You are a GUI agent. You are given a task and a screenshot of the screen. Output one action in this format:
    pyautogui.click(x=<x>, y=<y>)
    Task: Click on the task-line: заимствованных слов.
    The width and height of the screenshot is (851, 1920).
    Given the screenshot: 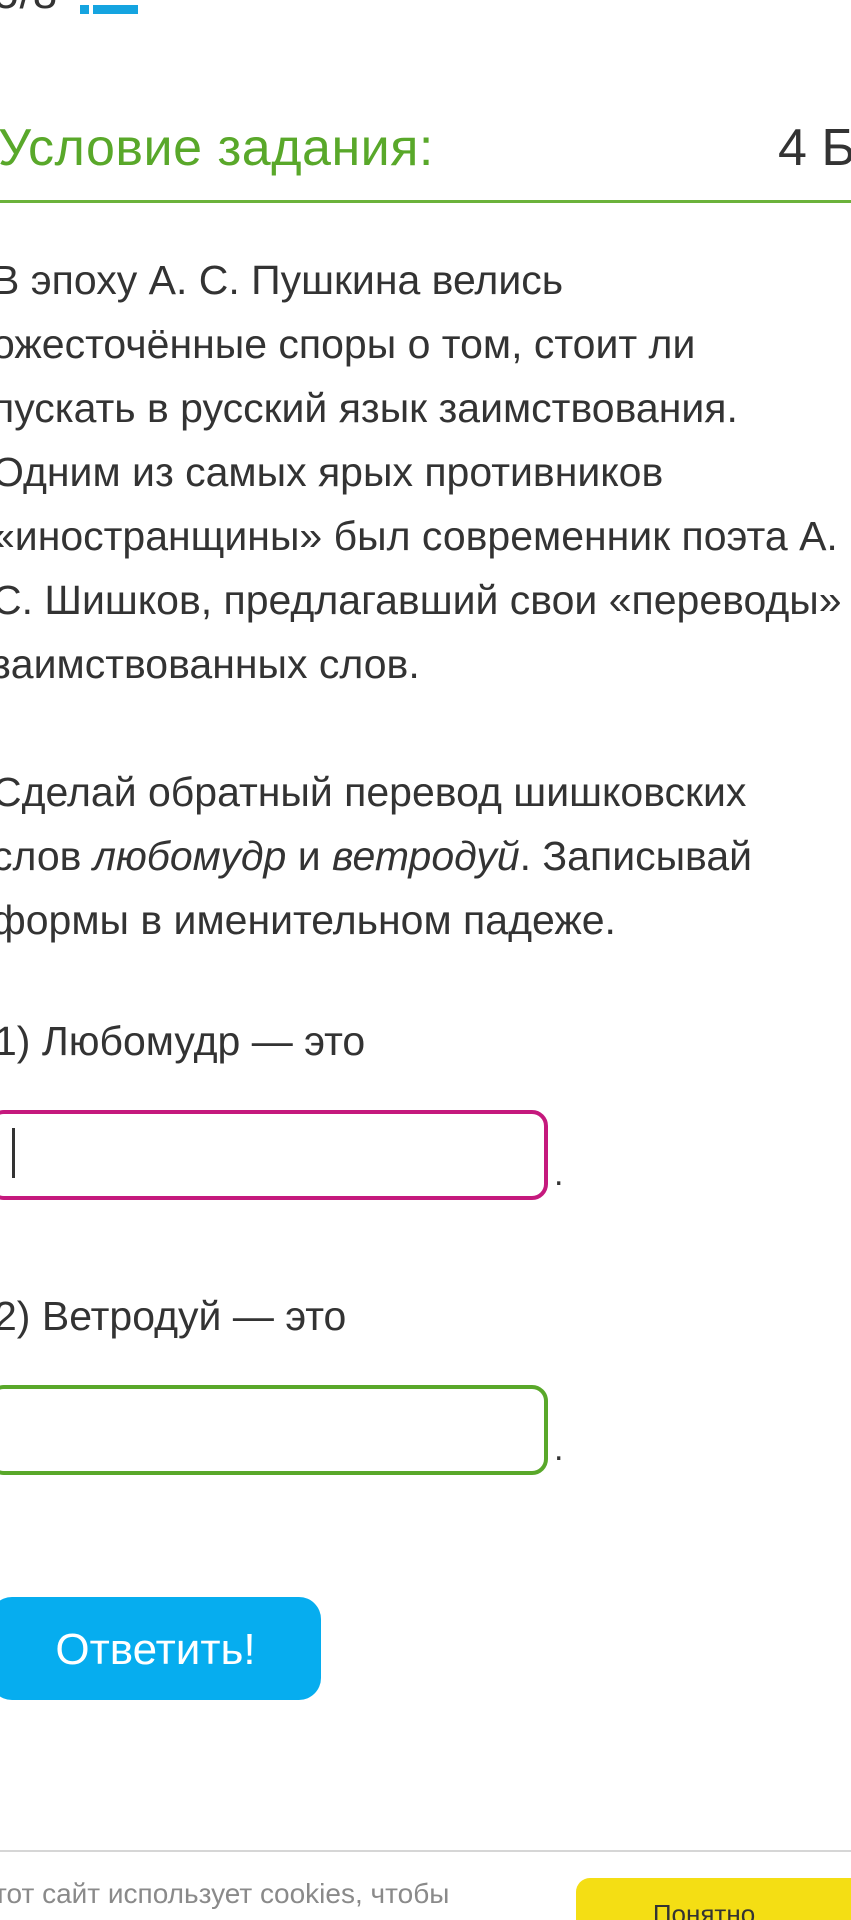 What is the action you would take?
    pyautogui.click(x=210, y=664)
    